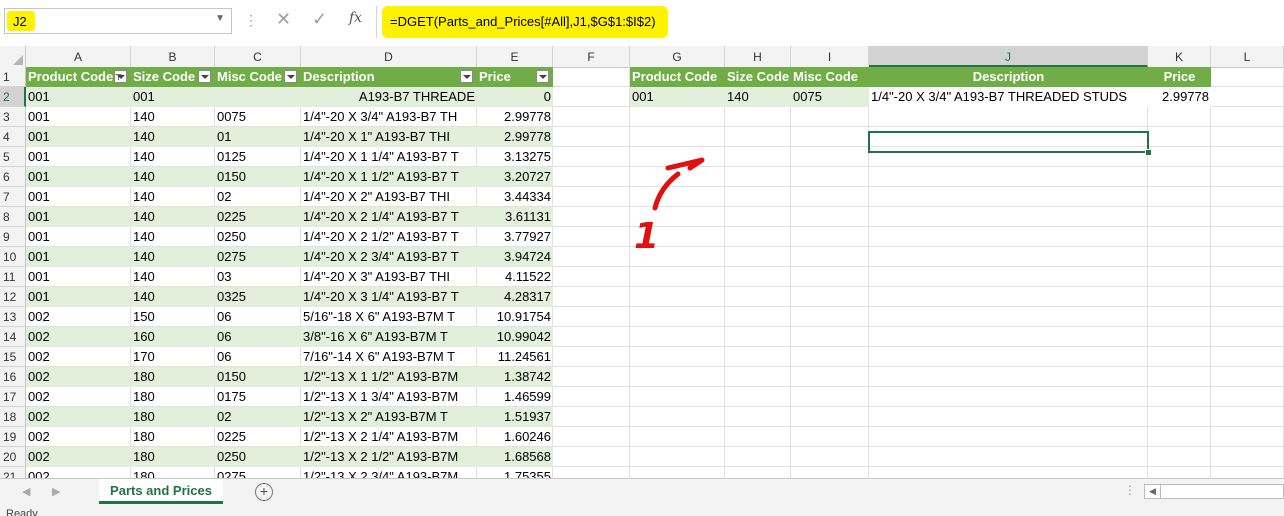 The image size is (1284, 516). I want to click on scroll-left-icon: ◀, so click(1153, 491).